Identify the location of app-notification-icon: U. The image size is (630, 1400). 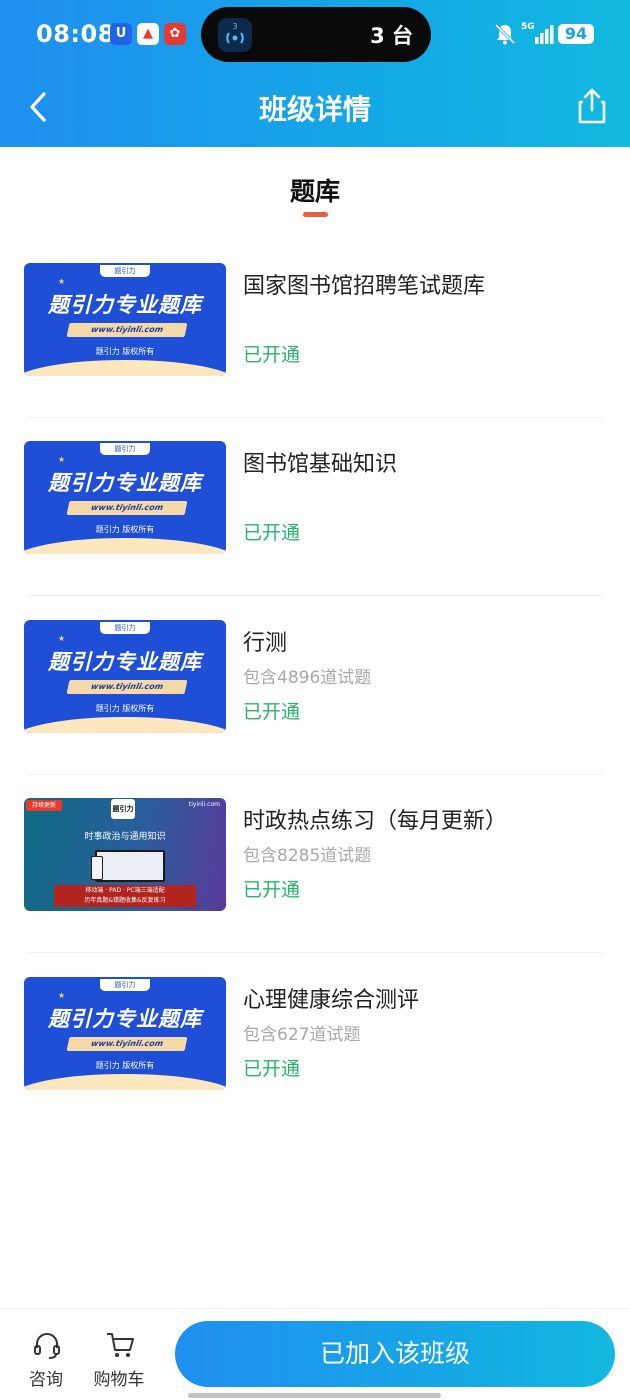
(121, 34).